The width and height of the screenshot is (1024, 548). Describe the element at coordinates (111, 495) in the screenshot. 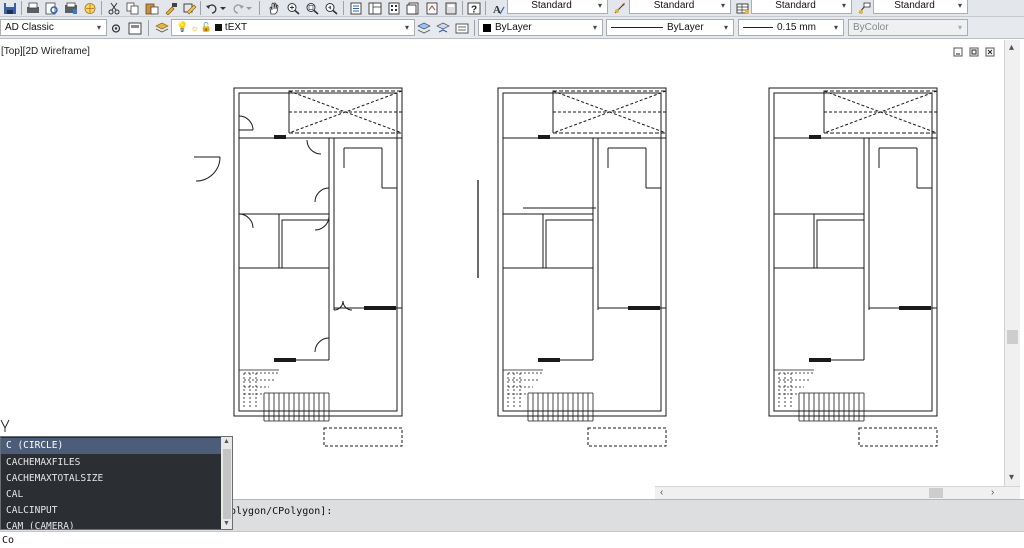

I see `autocomplete-item: CAL` at that location.